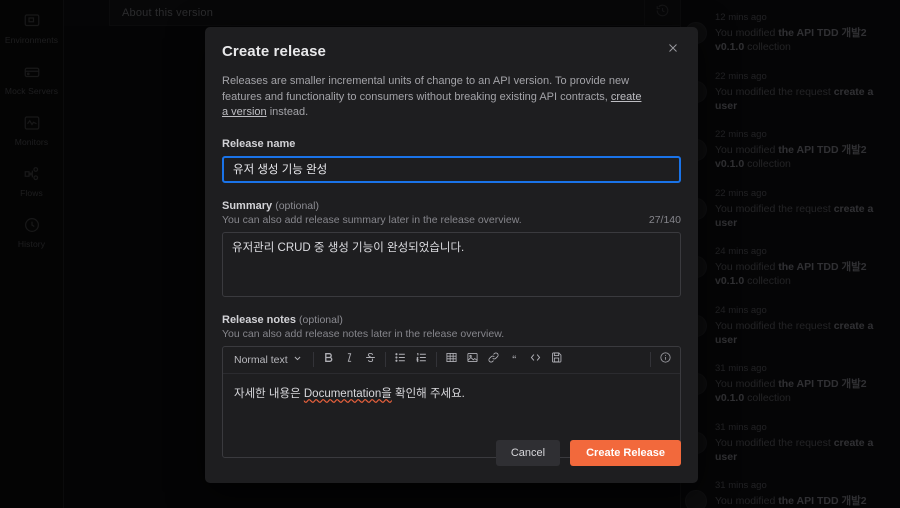 This screenshot has height=508, width=900. Describe the element at coordinates (625, 453) in the screenshot. I see `create-release-button: Create Release` at that location.